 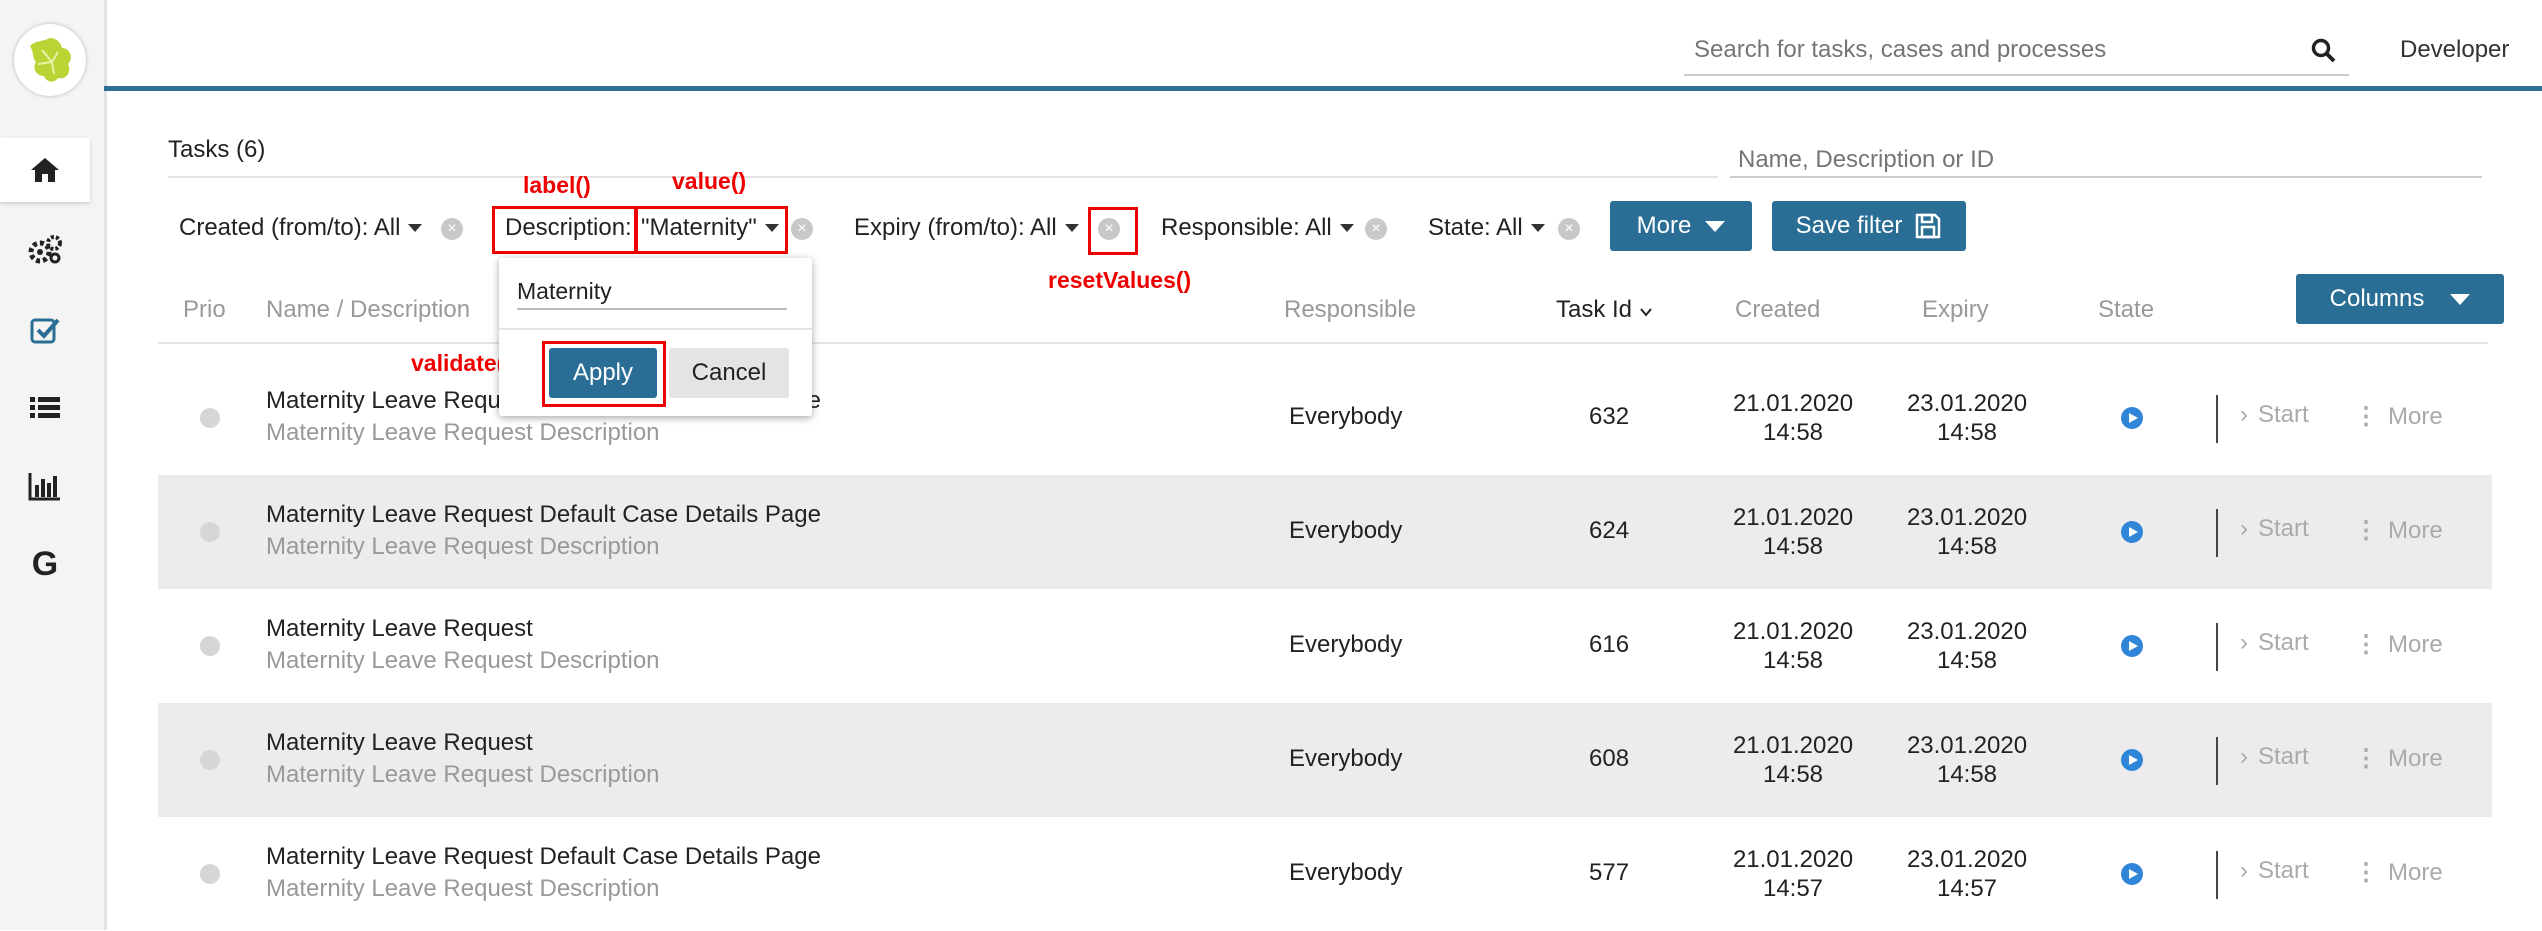 What do you see at coordinates (2126, 310) in the screenshot?
I see `column-header-state: State` at bounding box center [2126, 310].